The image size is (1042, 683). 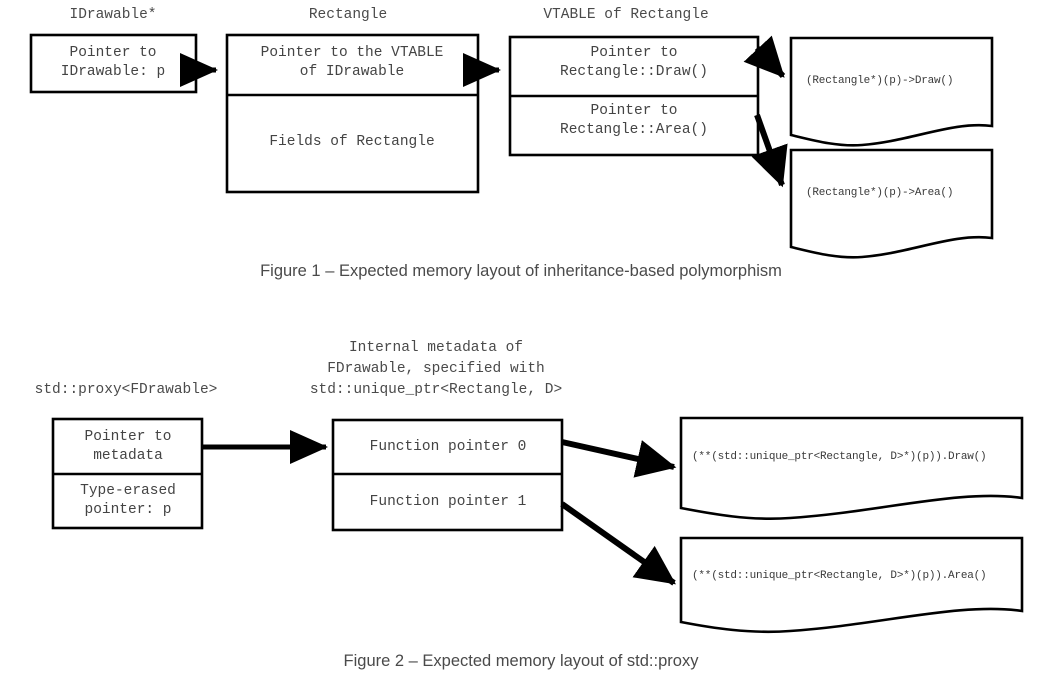 I want to click on figure1-header-idrawable: IDrawable*, so click(x=113, y=15).